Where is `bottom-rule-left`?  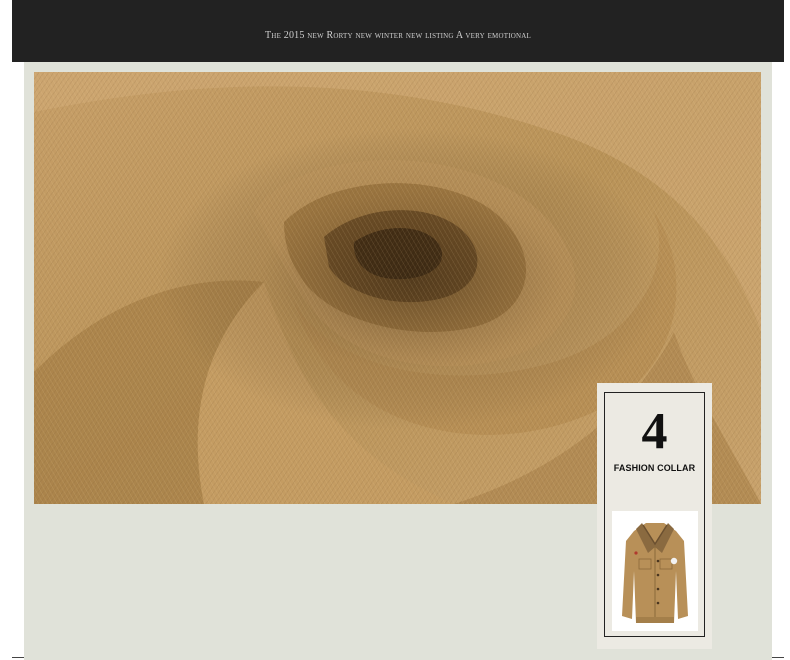
bottom-rule-left is located at coordinates (18, 657).